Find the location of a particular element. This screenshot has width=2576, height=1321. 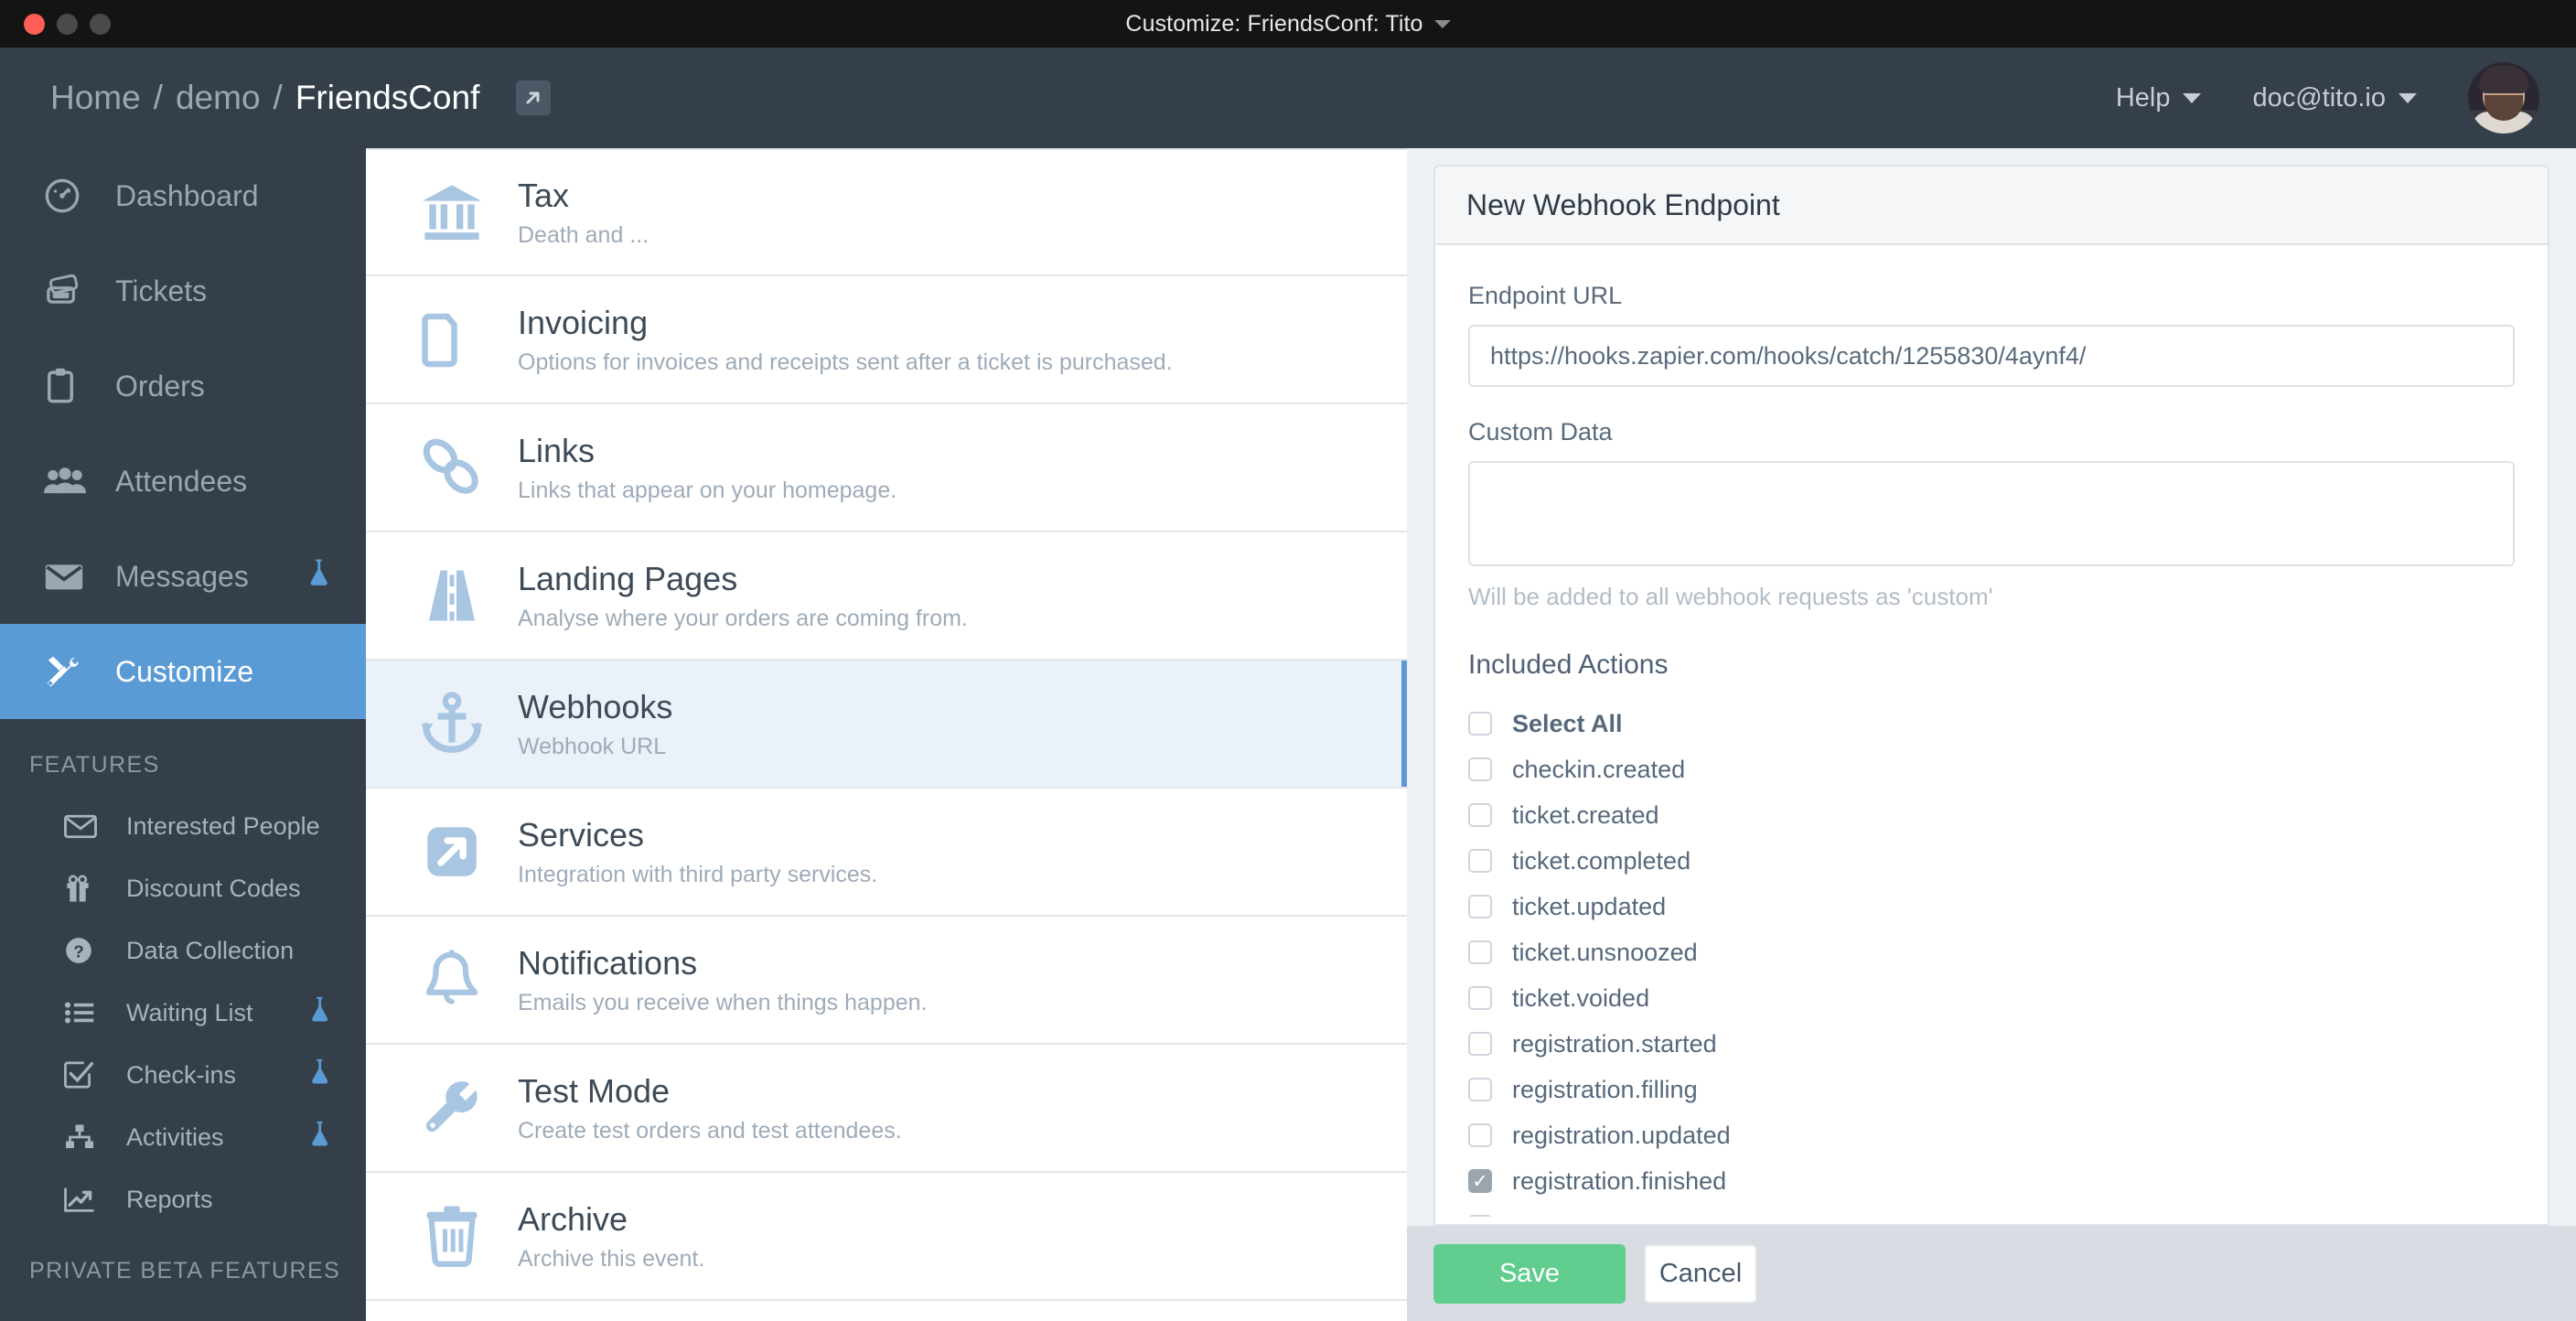

tickets-icon is located at coordinates (69, 291).